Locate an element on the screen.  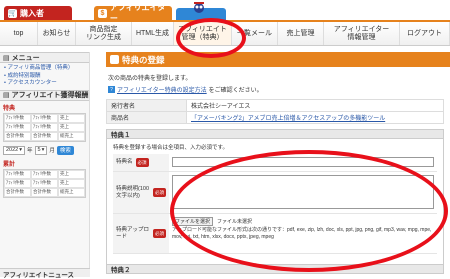
table-row: 商品名 「アメーバキング2」アメブロ売上倍増＆アクセスアップの多機能ツール is located at coordinates (275, 117).